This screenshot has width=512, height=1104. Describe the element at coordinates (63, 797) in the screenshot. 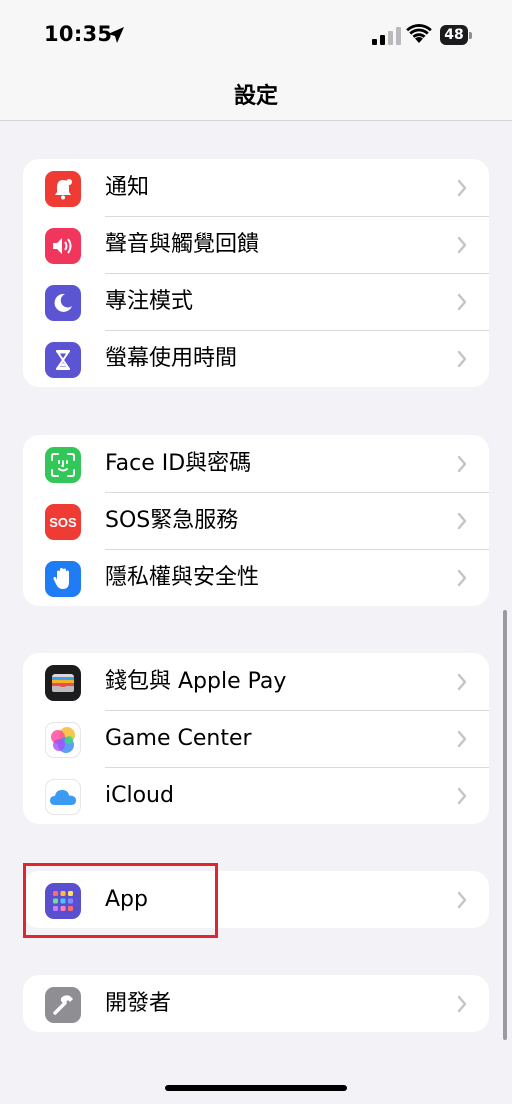

I see `icloud-icon` at that location.